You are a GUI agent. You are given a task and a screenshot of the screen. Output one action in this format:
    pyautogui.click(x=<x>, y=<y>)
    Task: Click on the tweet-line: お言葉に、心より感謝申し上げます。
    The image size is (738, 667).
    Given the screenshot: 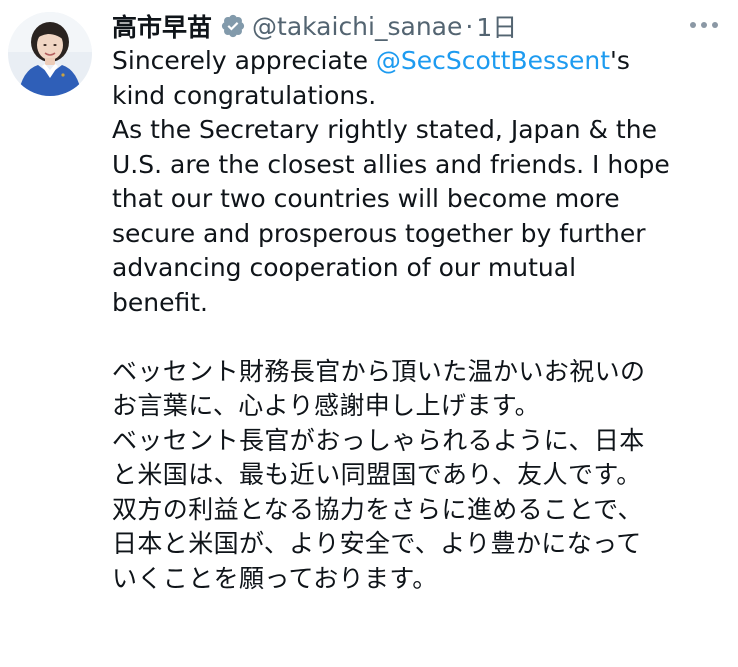 What is the action you would take?
    pyautogui.click(x=326, y=405)
    